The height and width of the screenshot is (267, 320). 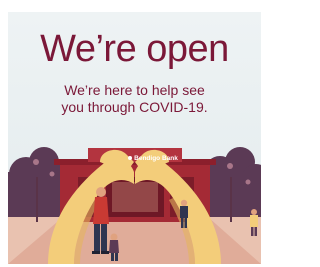 What do you see at coordinates (134, 107) in the screenshot?
I see `subline-line-2: you through COVID-19.` at bounding box center [134, 107].